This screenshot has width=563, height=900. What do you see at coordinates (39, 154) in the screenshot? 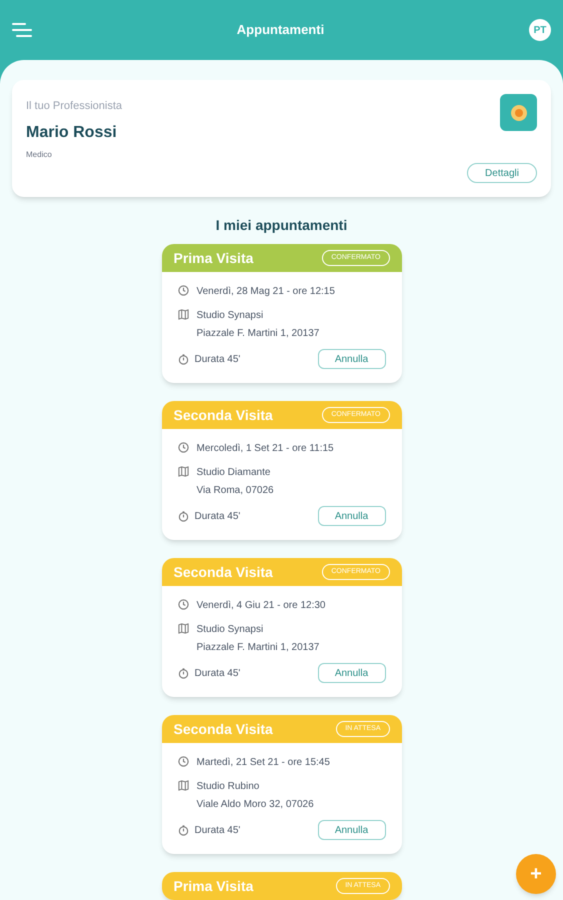
I see `professional-role: Medico` at bounding box center [39, 154].